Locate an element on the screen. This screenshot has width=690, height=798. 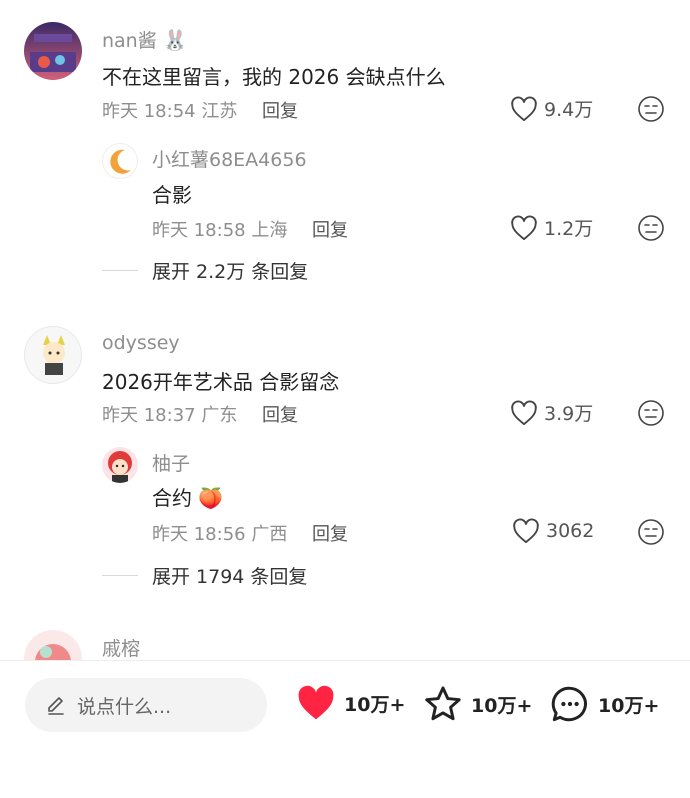
pencil-icon is located at coordinates (56, 706).